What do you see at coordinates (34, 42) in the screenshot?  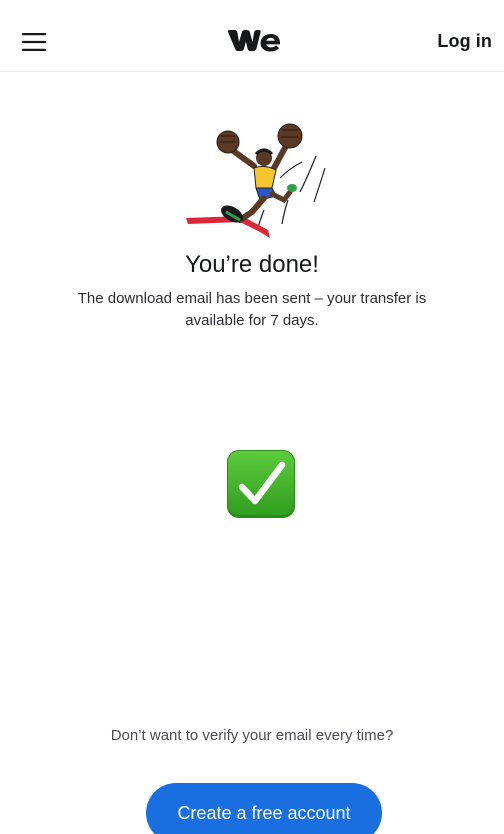 I see `hamburger-menu-icon` at bounding box center [34, 42].